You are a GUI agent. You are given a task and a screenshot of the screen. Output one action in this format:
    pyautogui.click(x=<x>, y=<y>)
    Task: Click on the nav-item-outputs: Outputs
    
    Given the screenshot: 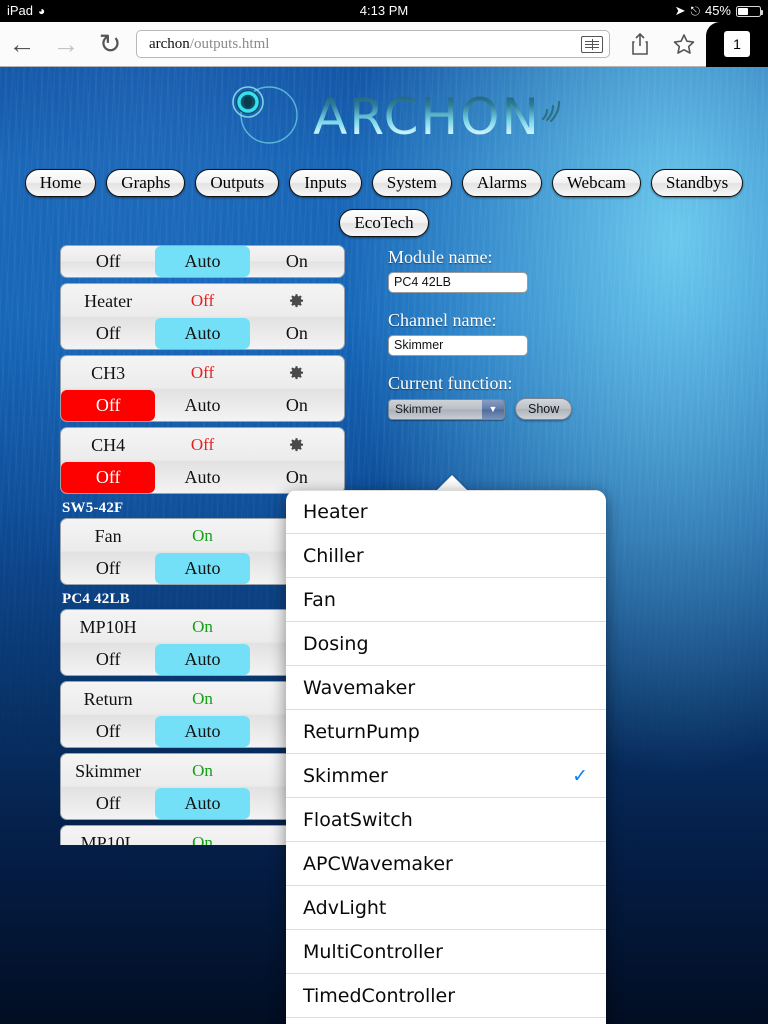 What is the action you would take?
    pyautogui.click(x=237, y=183)
    